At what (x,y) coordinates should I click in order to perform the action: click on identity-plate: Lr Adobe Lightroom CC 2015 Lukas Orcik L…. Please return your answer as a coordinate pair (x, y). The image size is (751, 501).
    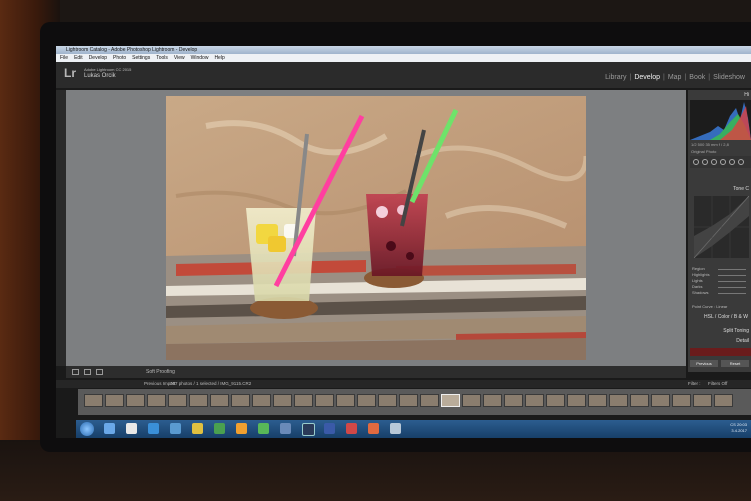
    Looking at the image, I should click on (403, 75).